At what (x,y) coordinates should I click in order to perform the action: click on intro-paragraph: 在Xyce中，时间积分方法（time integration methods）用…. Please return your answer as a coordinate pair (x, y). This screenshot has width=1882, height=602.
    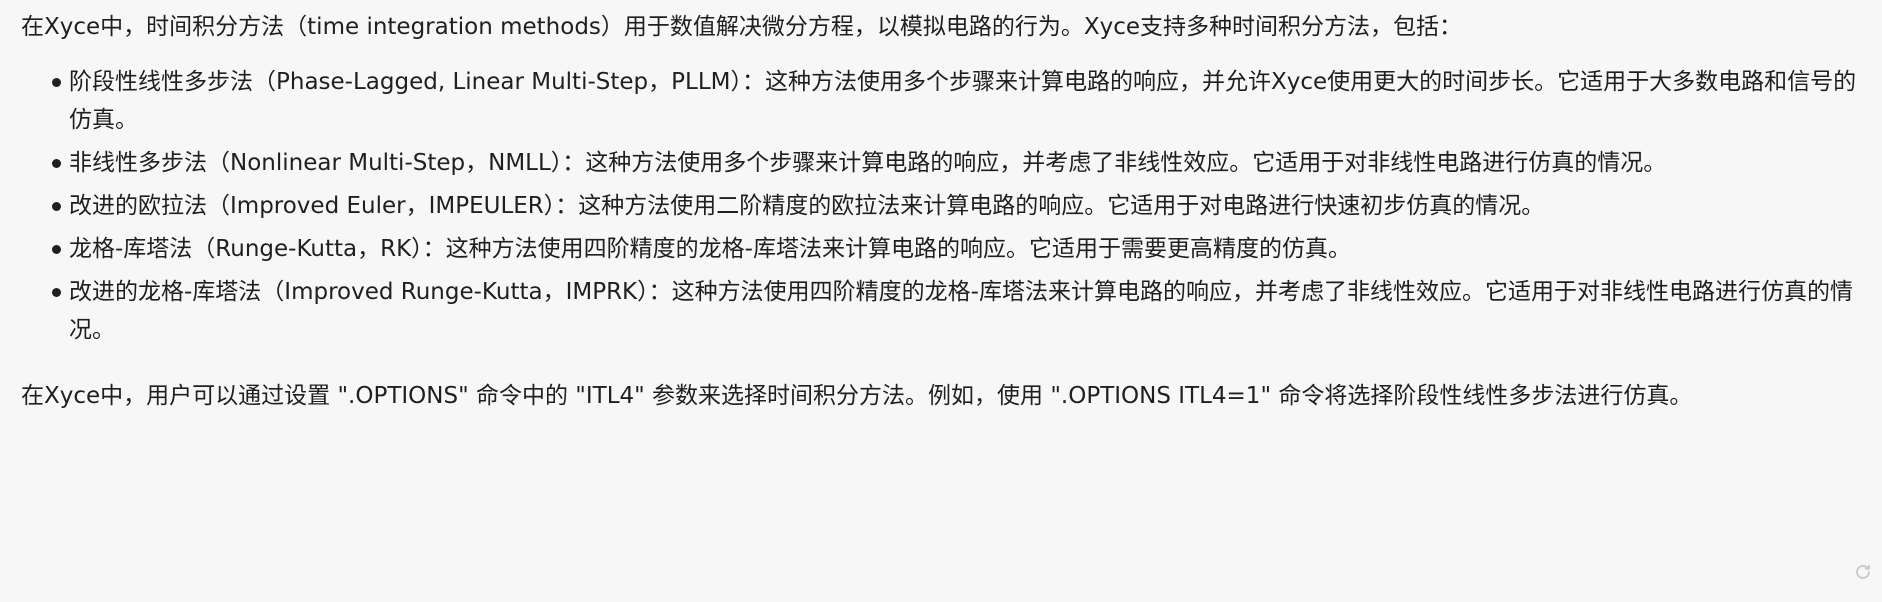
    Looking at the image, I should click on (742, 27).